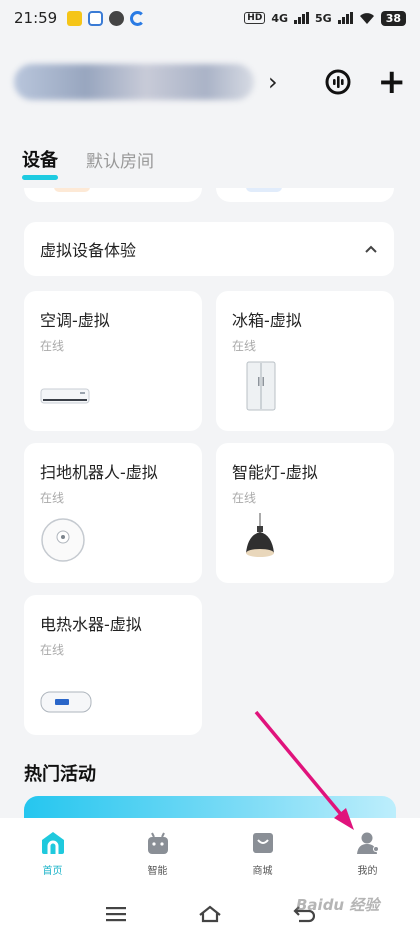 The height and width of the screenshot is (940, 420). What do you see at coordinates (210, 853) in the screenshot?
I see `bottom-navigation: 首页 智能 商城 我的` at bounding box center [210, 853].